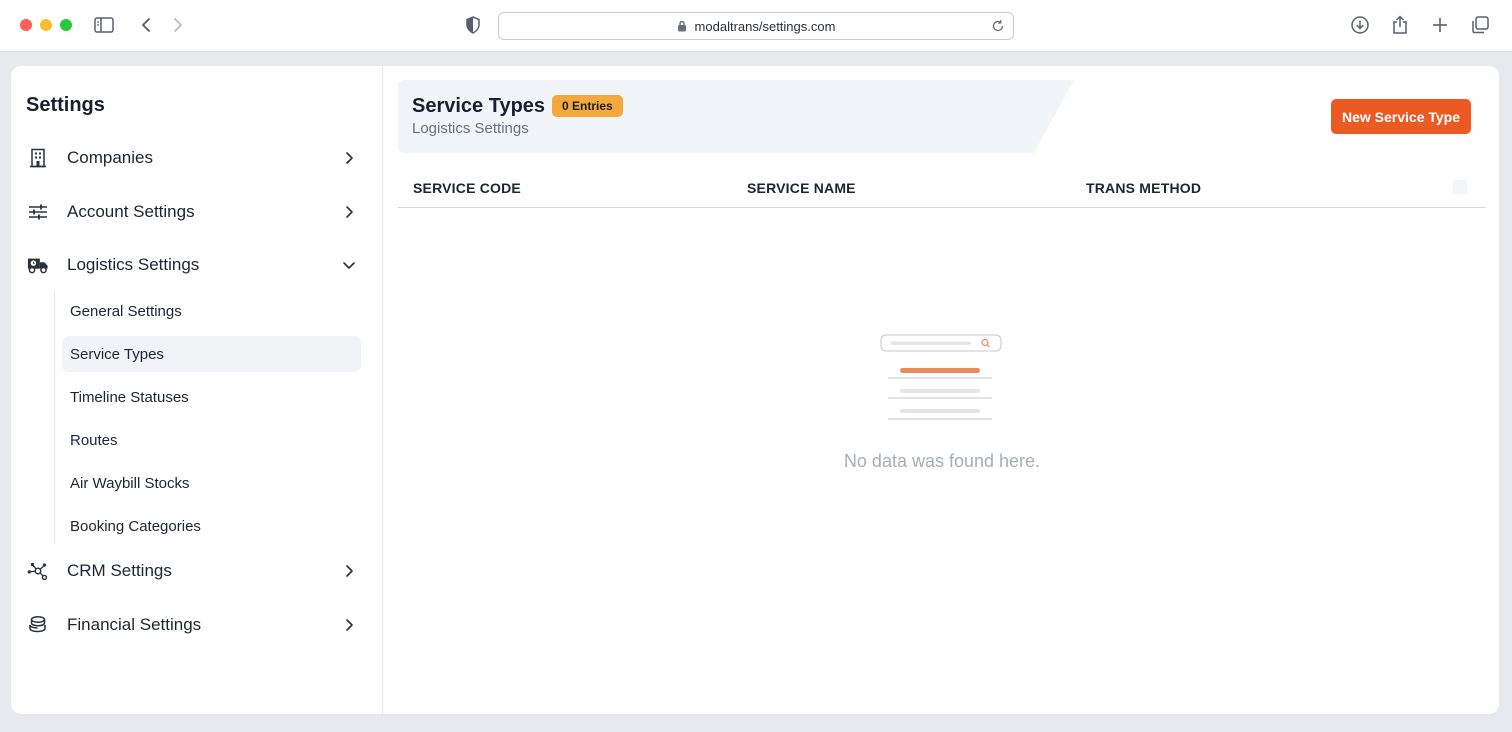  What do you see at coordinates (1460, 187) in the screenshot?
I see `column-options-placeholder` at bounding box center [1460, 187].